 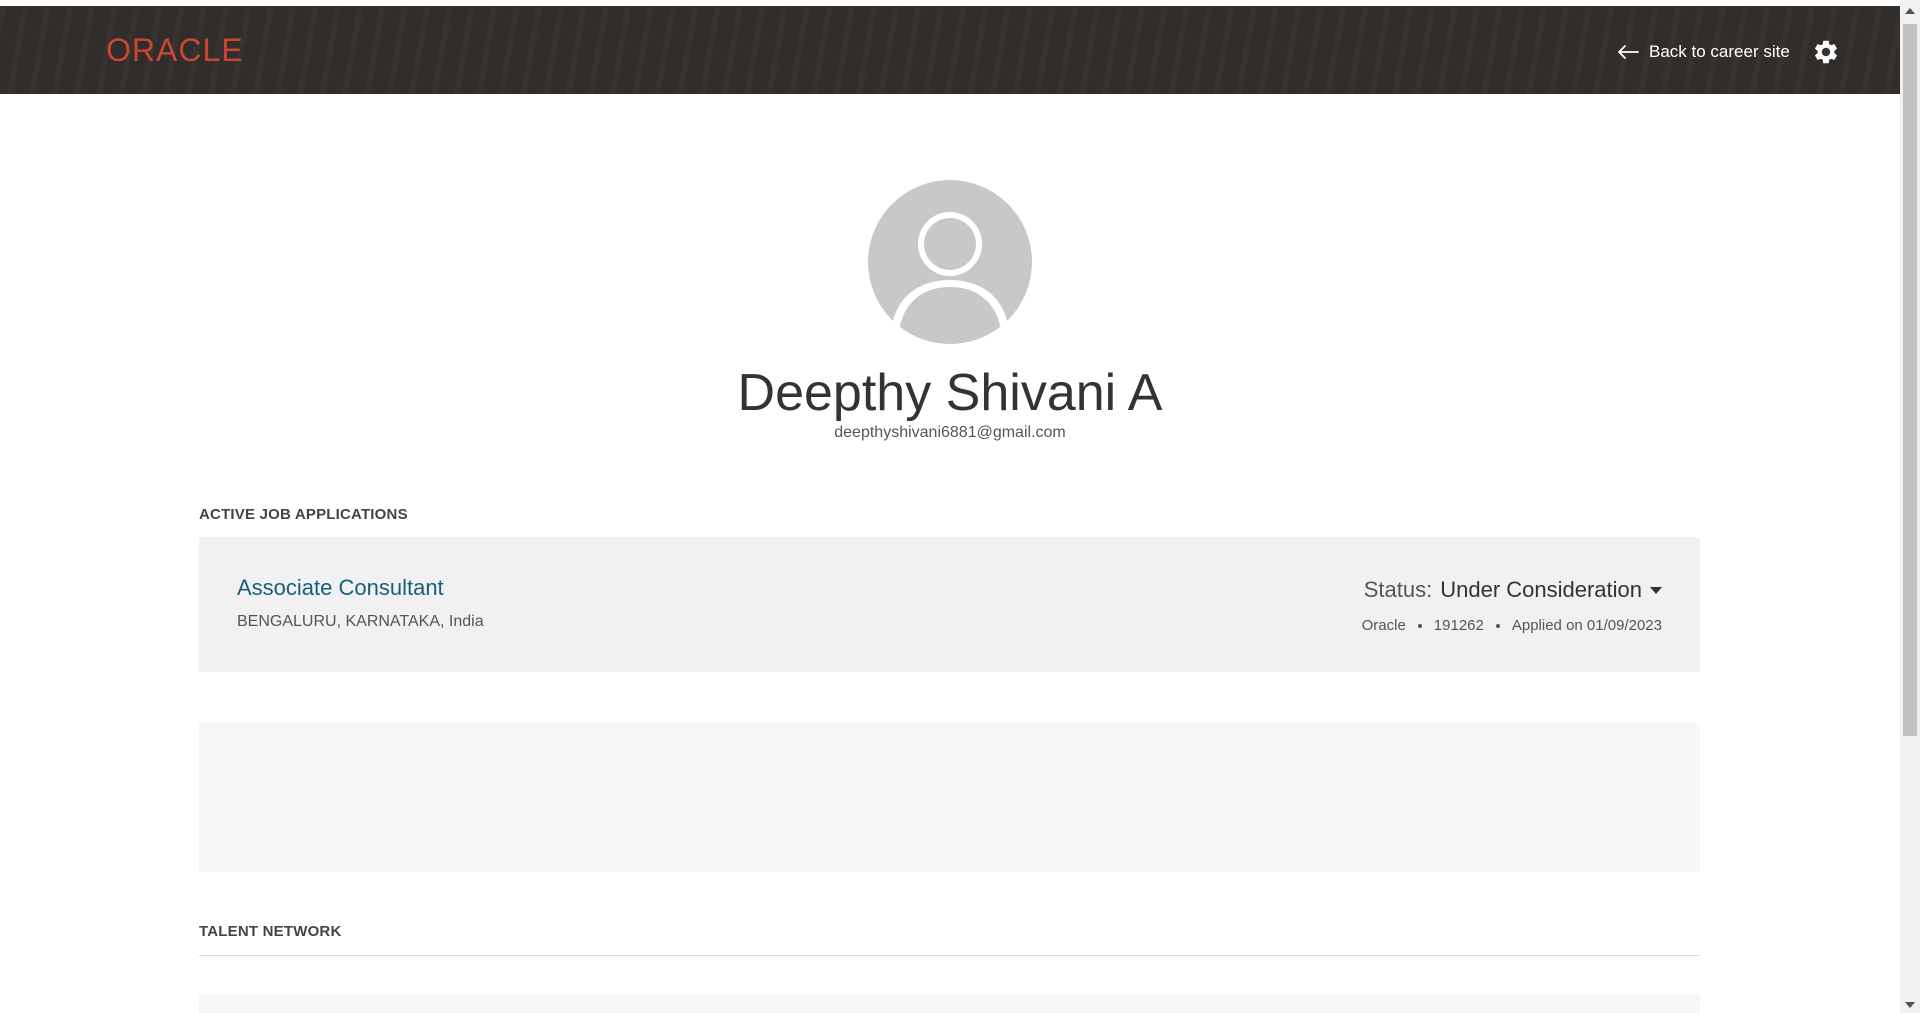 I want to click on job-meta: Oracle 191262 Applied on 01/09/2023, so click(x=1512, y=625).